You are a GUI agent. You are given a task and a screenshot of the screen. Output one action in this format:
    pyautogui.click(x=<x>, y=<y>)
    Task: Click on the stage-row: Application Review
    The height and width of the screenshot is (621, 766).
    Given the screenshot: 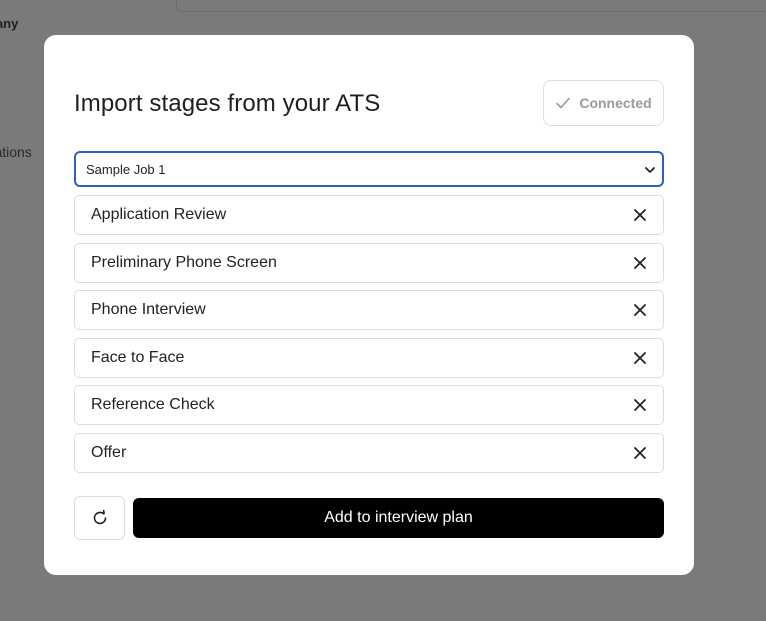 What is the action you would take?
    pyautogui.click(x=369, y=215)
    